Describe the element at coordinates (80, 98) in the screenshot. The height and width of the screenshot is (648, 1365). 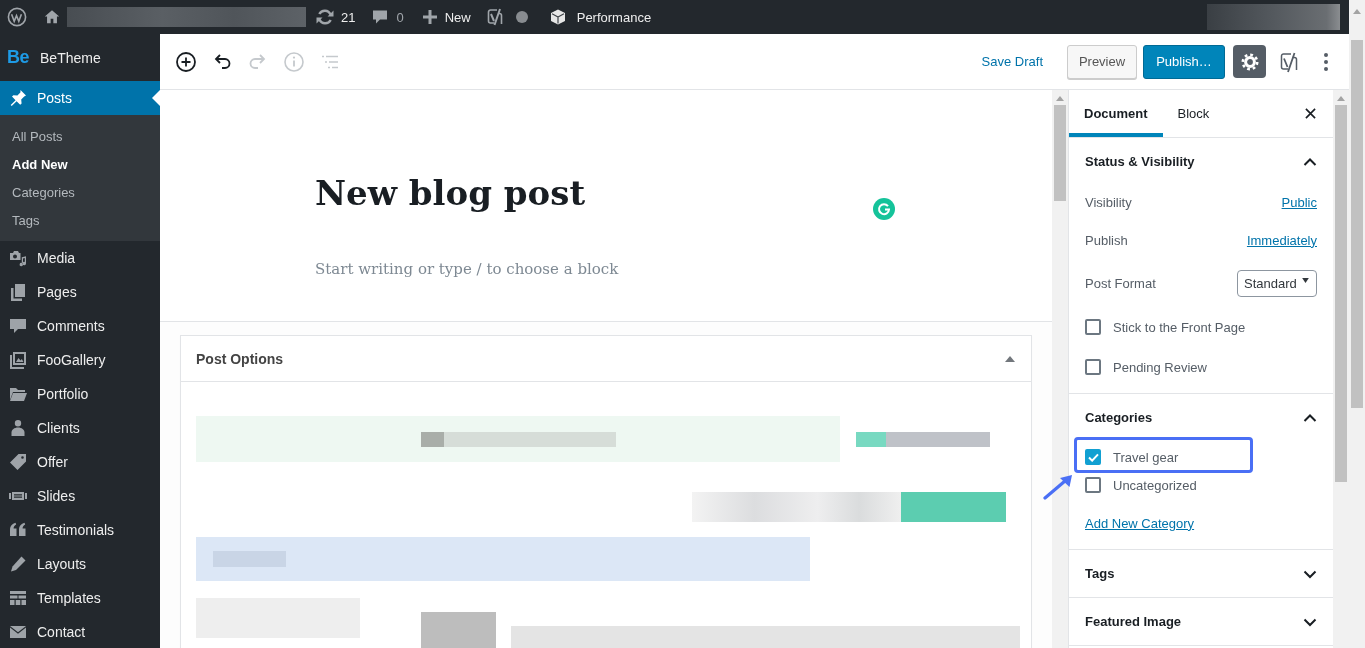
I see `menu-item: Posts` at that location.